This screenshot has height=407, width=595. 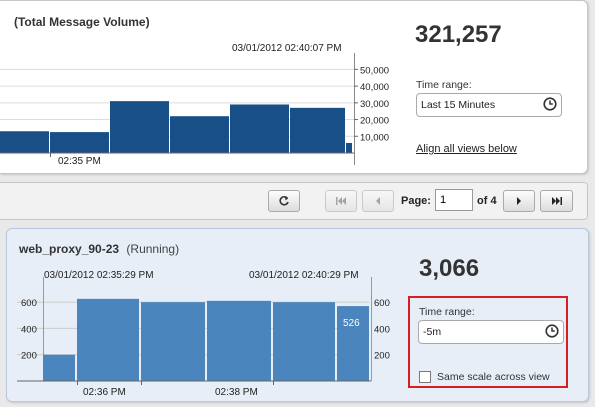 What do you see at coordinates (236, 392) in the screenshot?
I see `x-tick-label: 02:38 PM` at bounding box center [236, 392].